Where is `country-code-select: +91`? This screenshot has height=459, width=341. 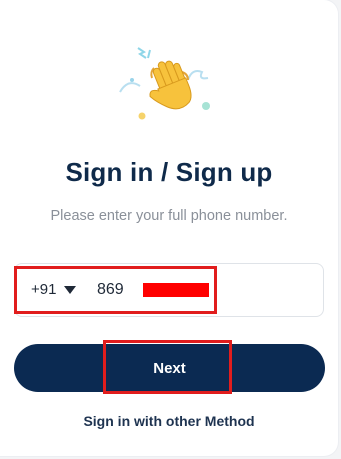 country-code-select: +91 is located at coordinates (43, 290).